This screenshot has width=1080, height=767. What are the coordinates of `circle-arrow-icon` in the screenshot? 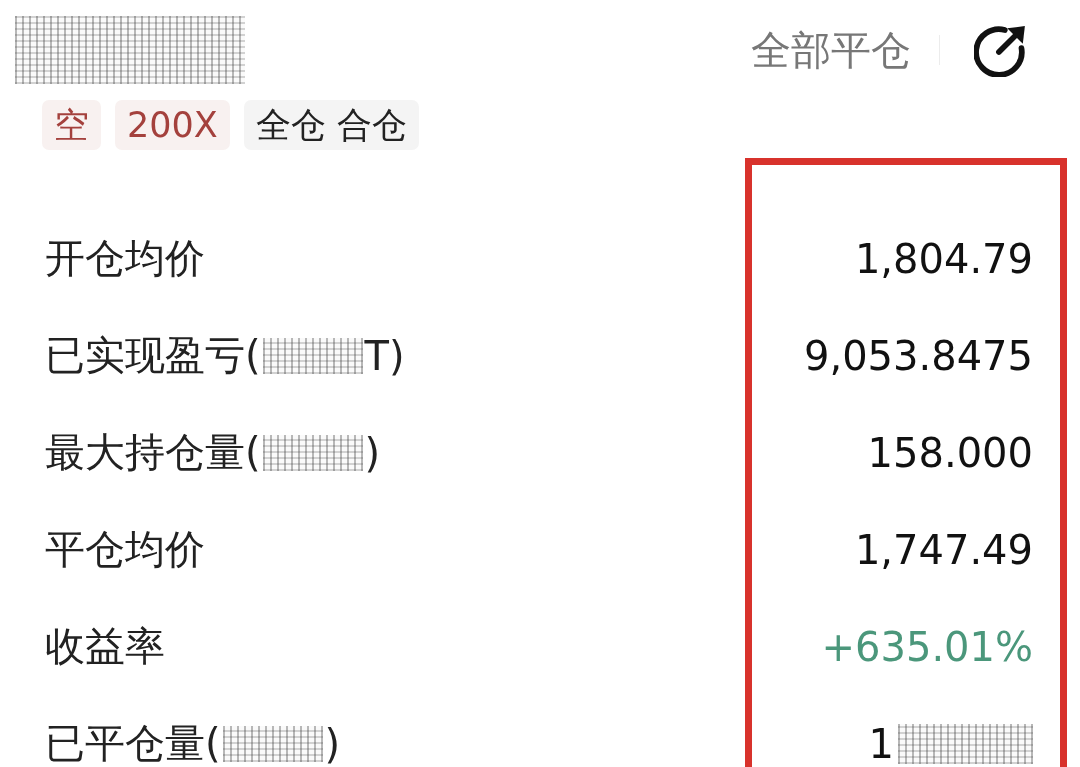 It's located at (1001, 50).